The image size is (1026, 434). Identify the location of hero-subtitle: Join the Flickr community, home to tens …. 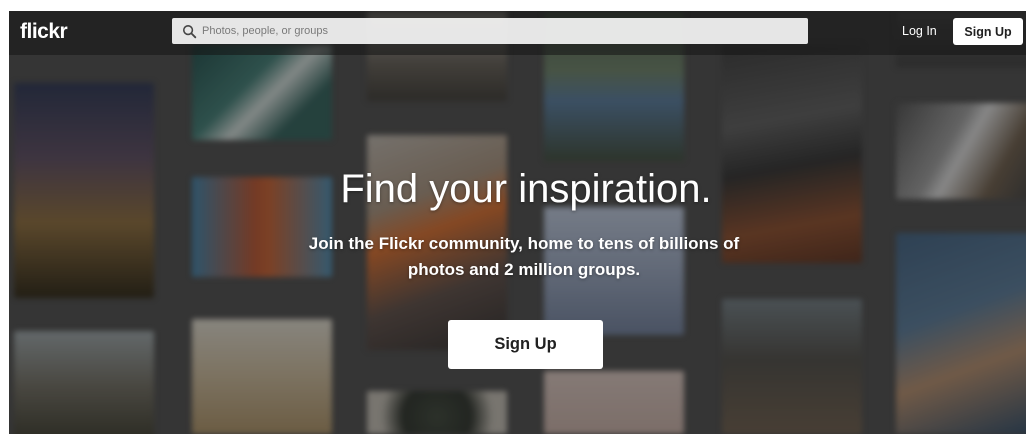
(524, 256).